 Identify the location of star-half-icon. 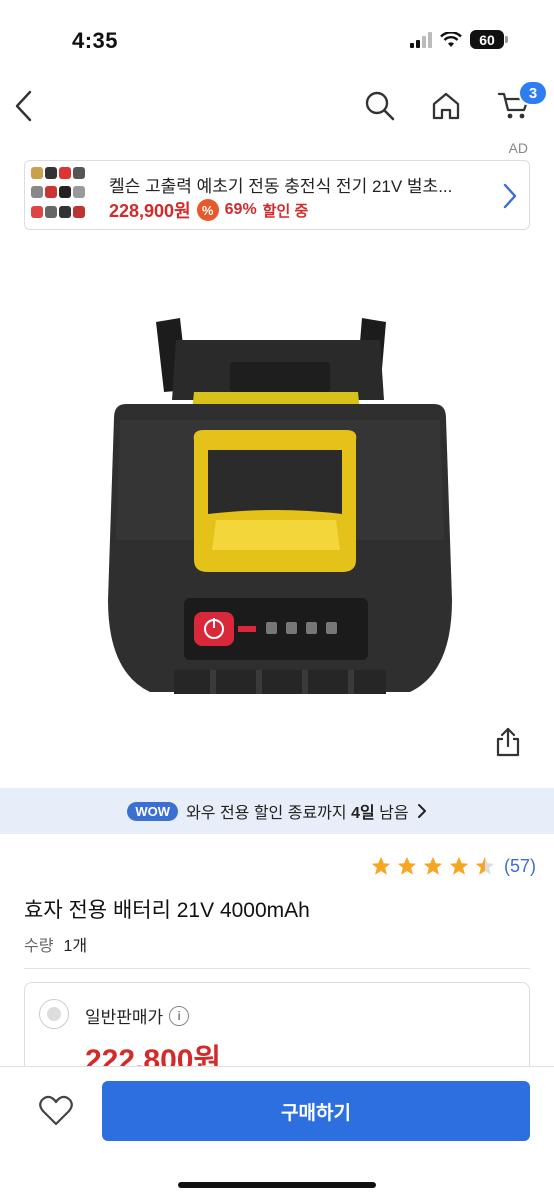
(485, 865).